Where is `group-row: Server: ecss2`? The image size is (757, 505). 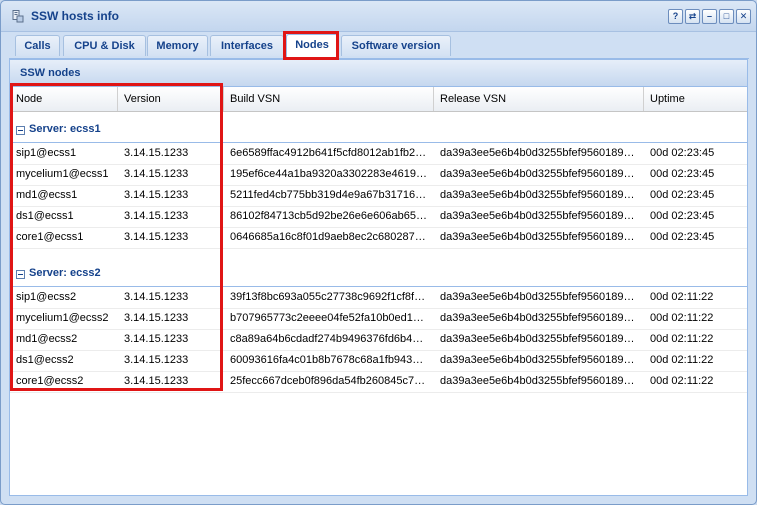 group-row: Server: ecss2 is located at coordinates (378, 271).